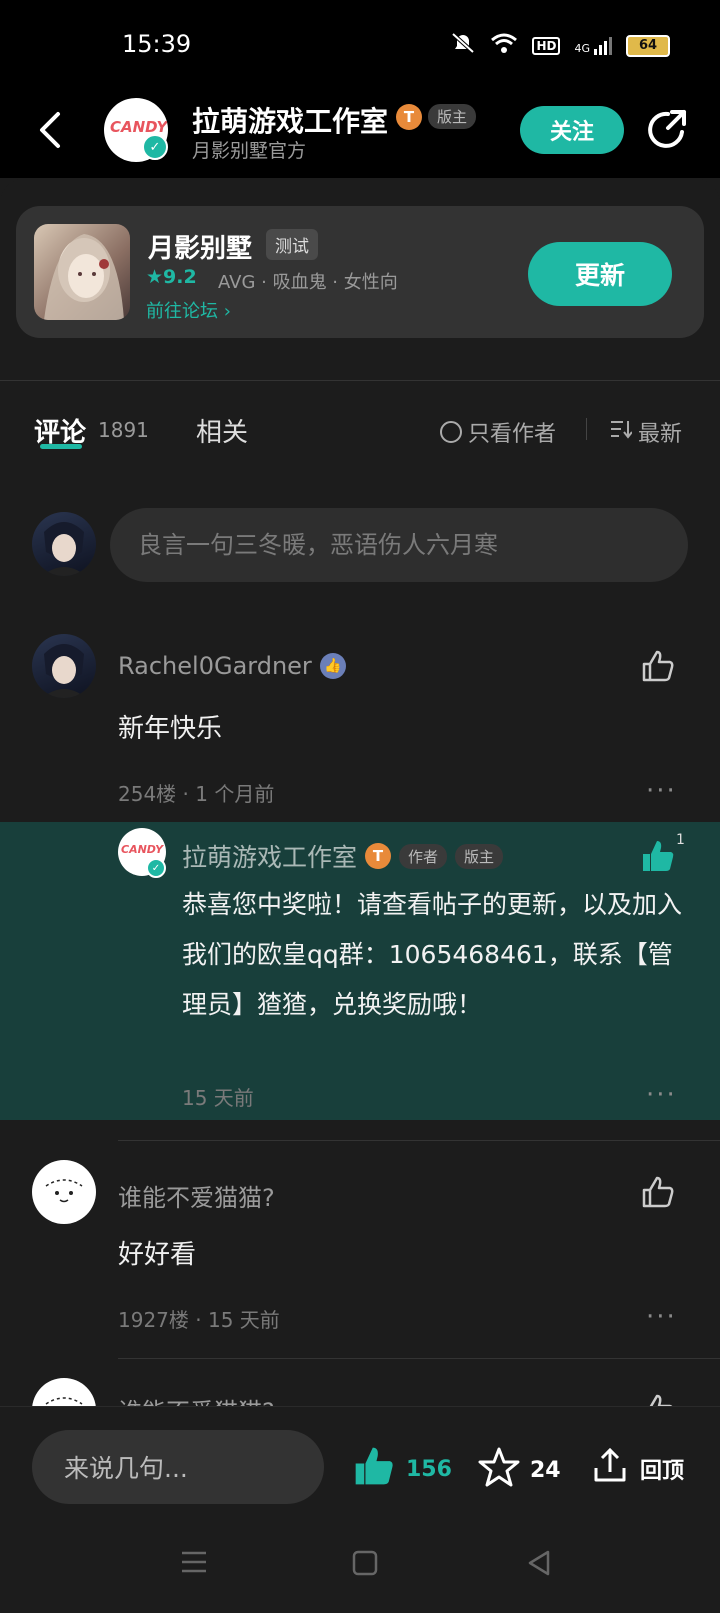  What do you see at coordinates (215, 666) in the screenshot?
I see `comment-username: Rachel0Gardner` at bounding box center [215, 666].